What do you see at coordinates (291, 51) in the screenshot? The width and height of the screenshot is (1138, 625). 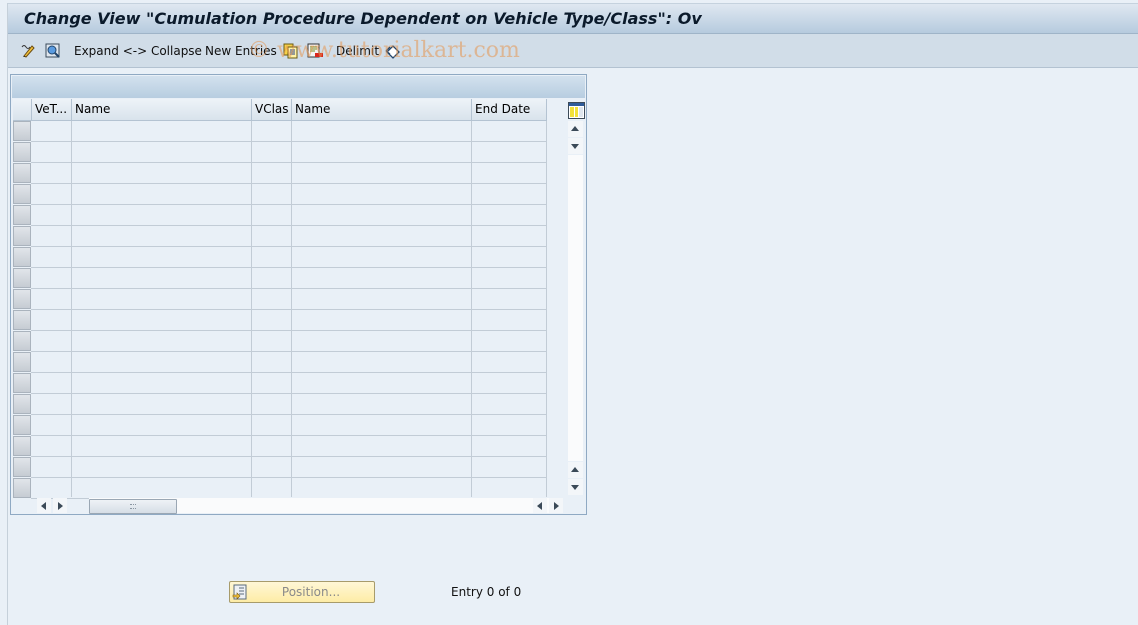 I see `copy-button` at bounding box center [291, 51].